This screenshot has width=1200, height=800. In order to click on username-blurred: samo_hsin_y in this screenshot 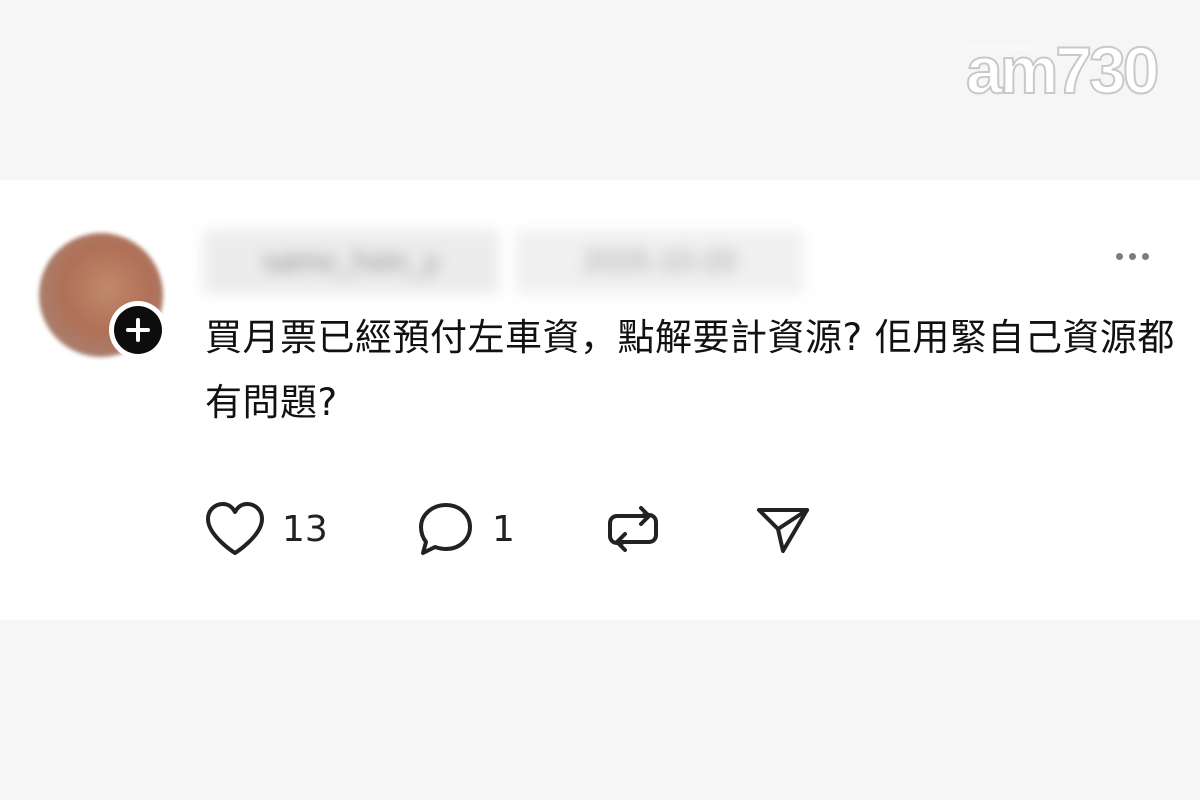, I will do `click(351, 262)`.